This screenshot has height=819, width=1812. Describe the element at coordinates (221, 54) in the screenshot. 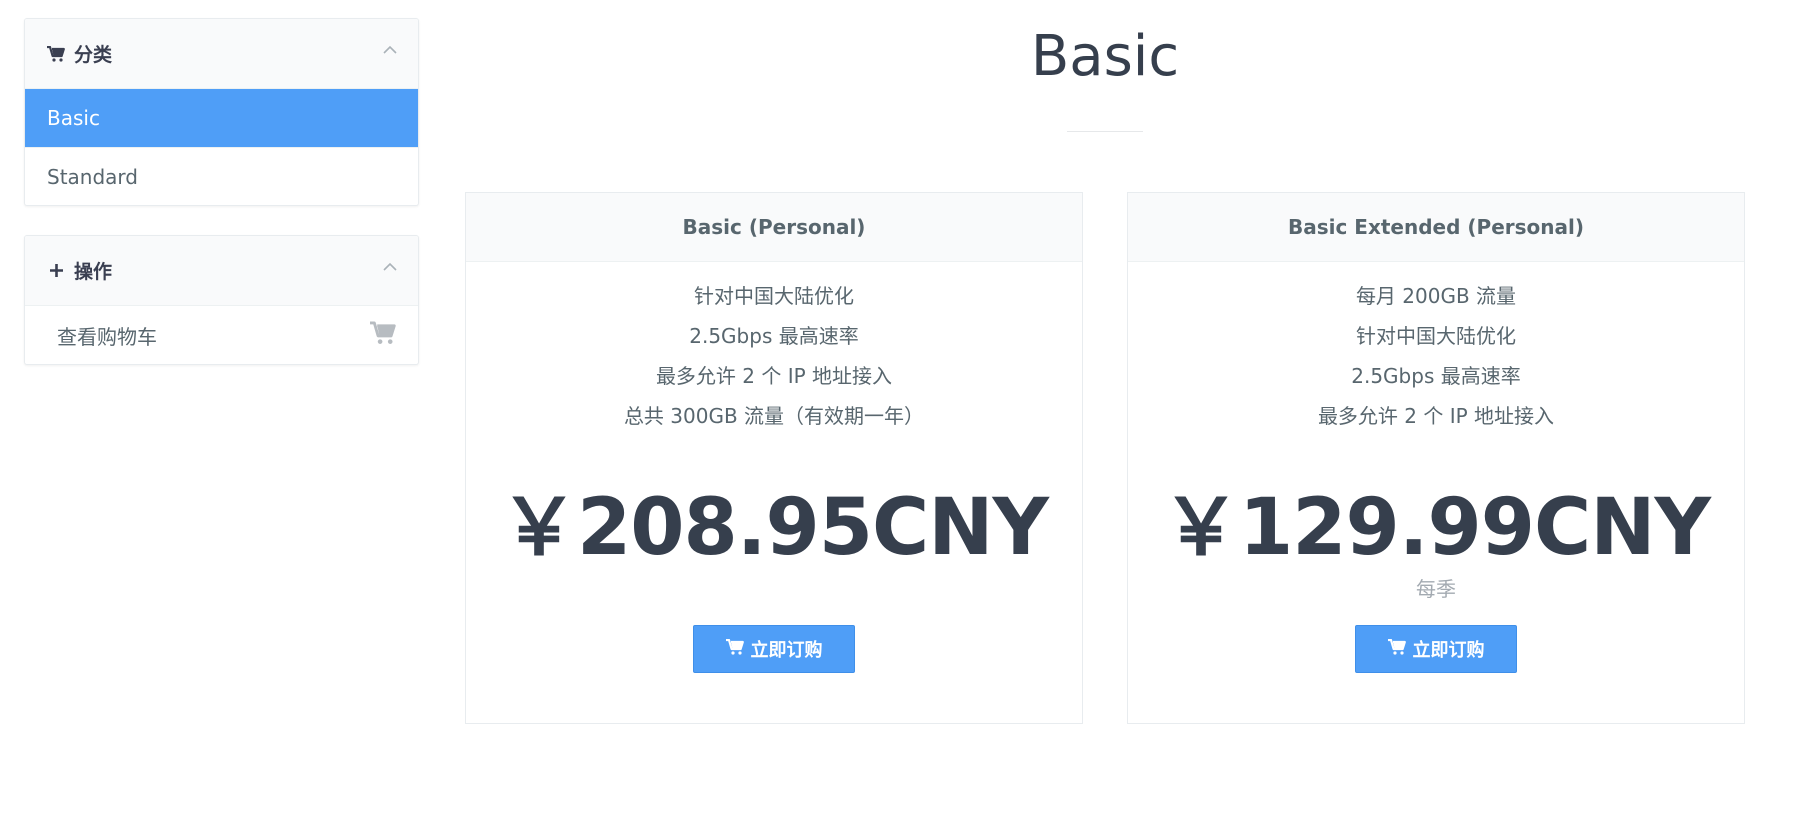

I see `categories-panel-header: 分类` at that location.